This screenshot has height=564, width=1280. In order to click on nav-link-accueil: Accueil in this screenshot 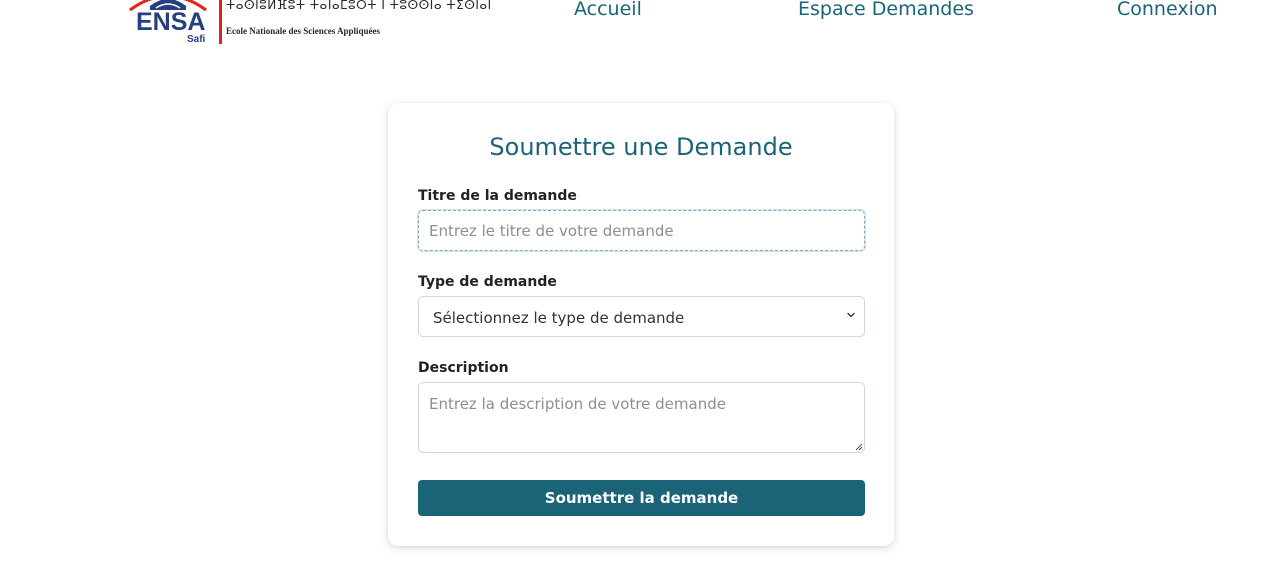, I will do `click(608, 10)`.